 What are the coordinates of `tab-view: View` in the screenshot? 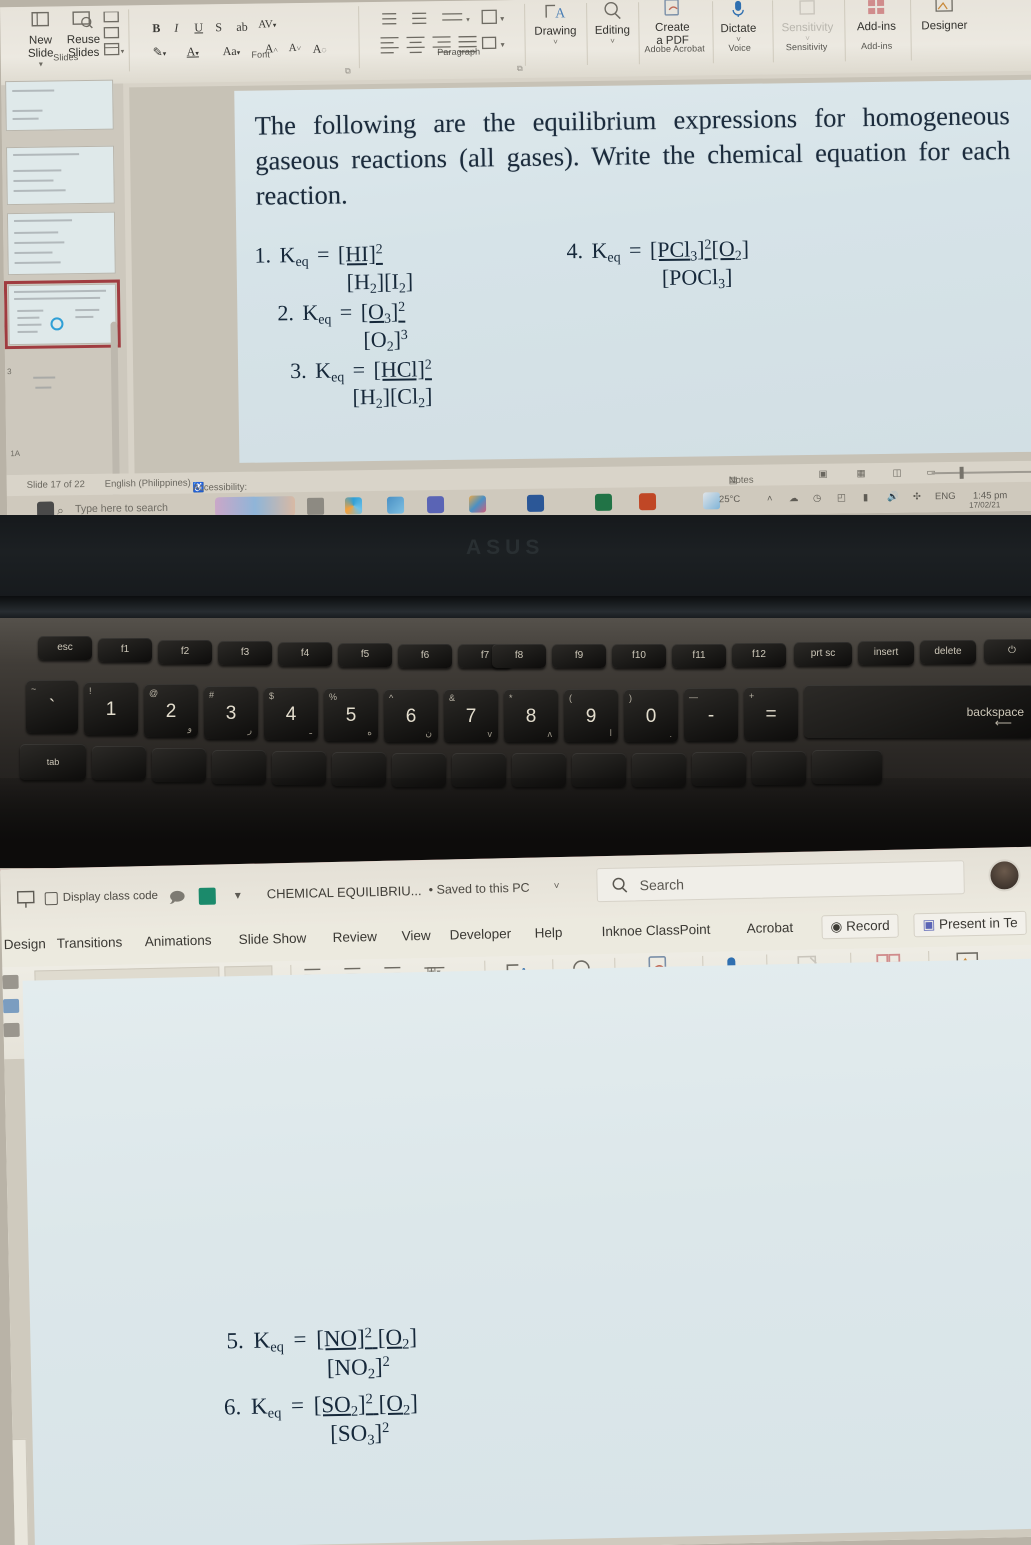 It's located at (416, 936).